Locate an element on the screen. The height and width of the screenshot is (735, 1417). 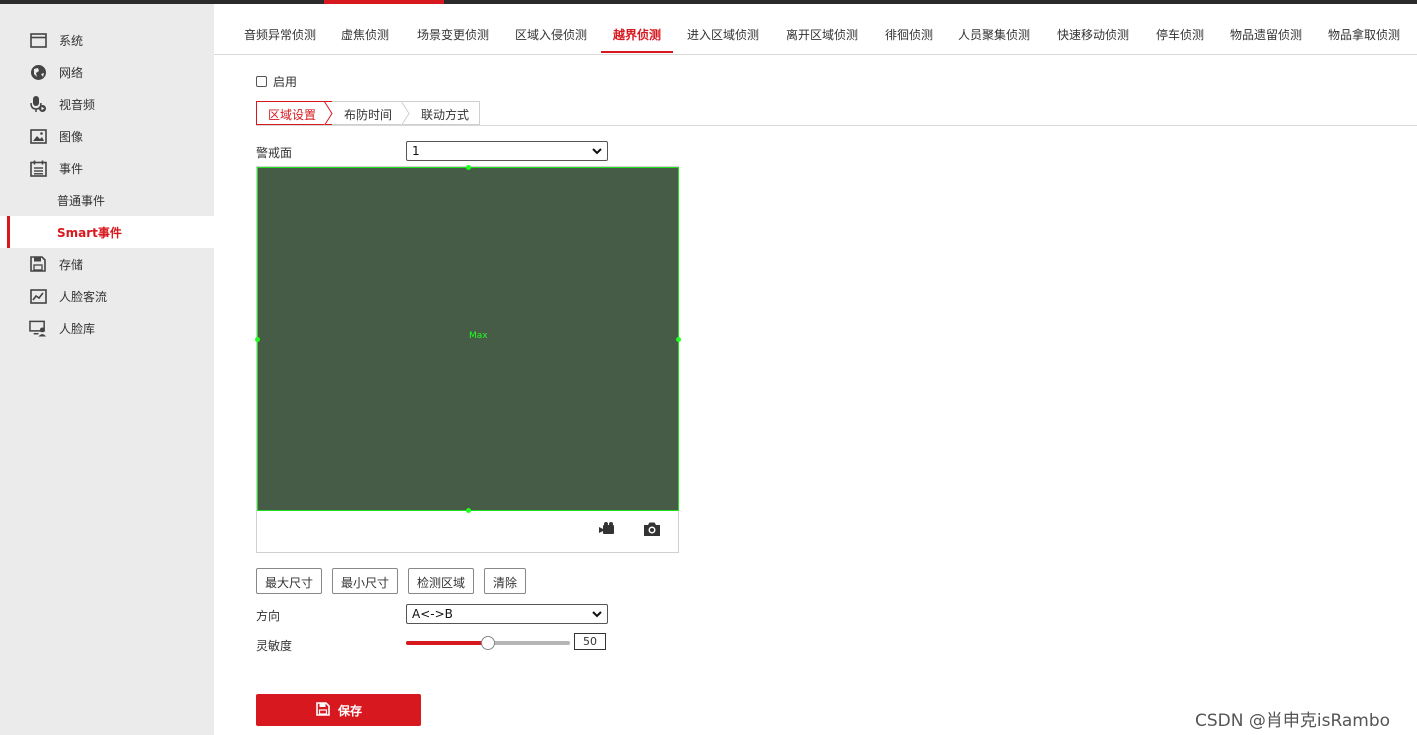
tab-loitering: 徘徊侦测 is located at coordinates (909, 34).